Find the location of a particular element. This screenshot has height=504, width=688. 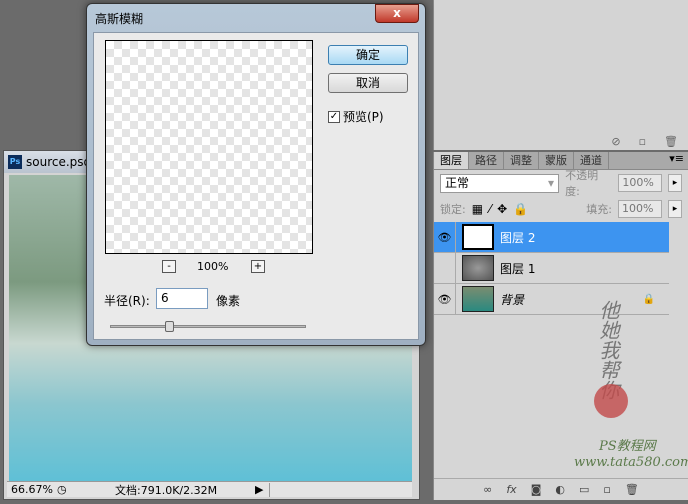

lock-move-icon: ✥ is located at coordinates (502, 209).